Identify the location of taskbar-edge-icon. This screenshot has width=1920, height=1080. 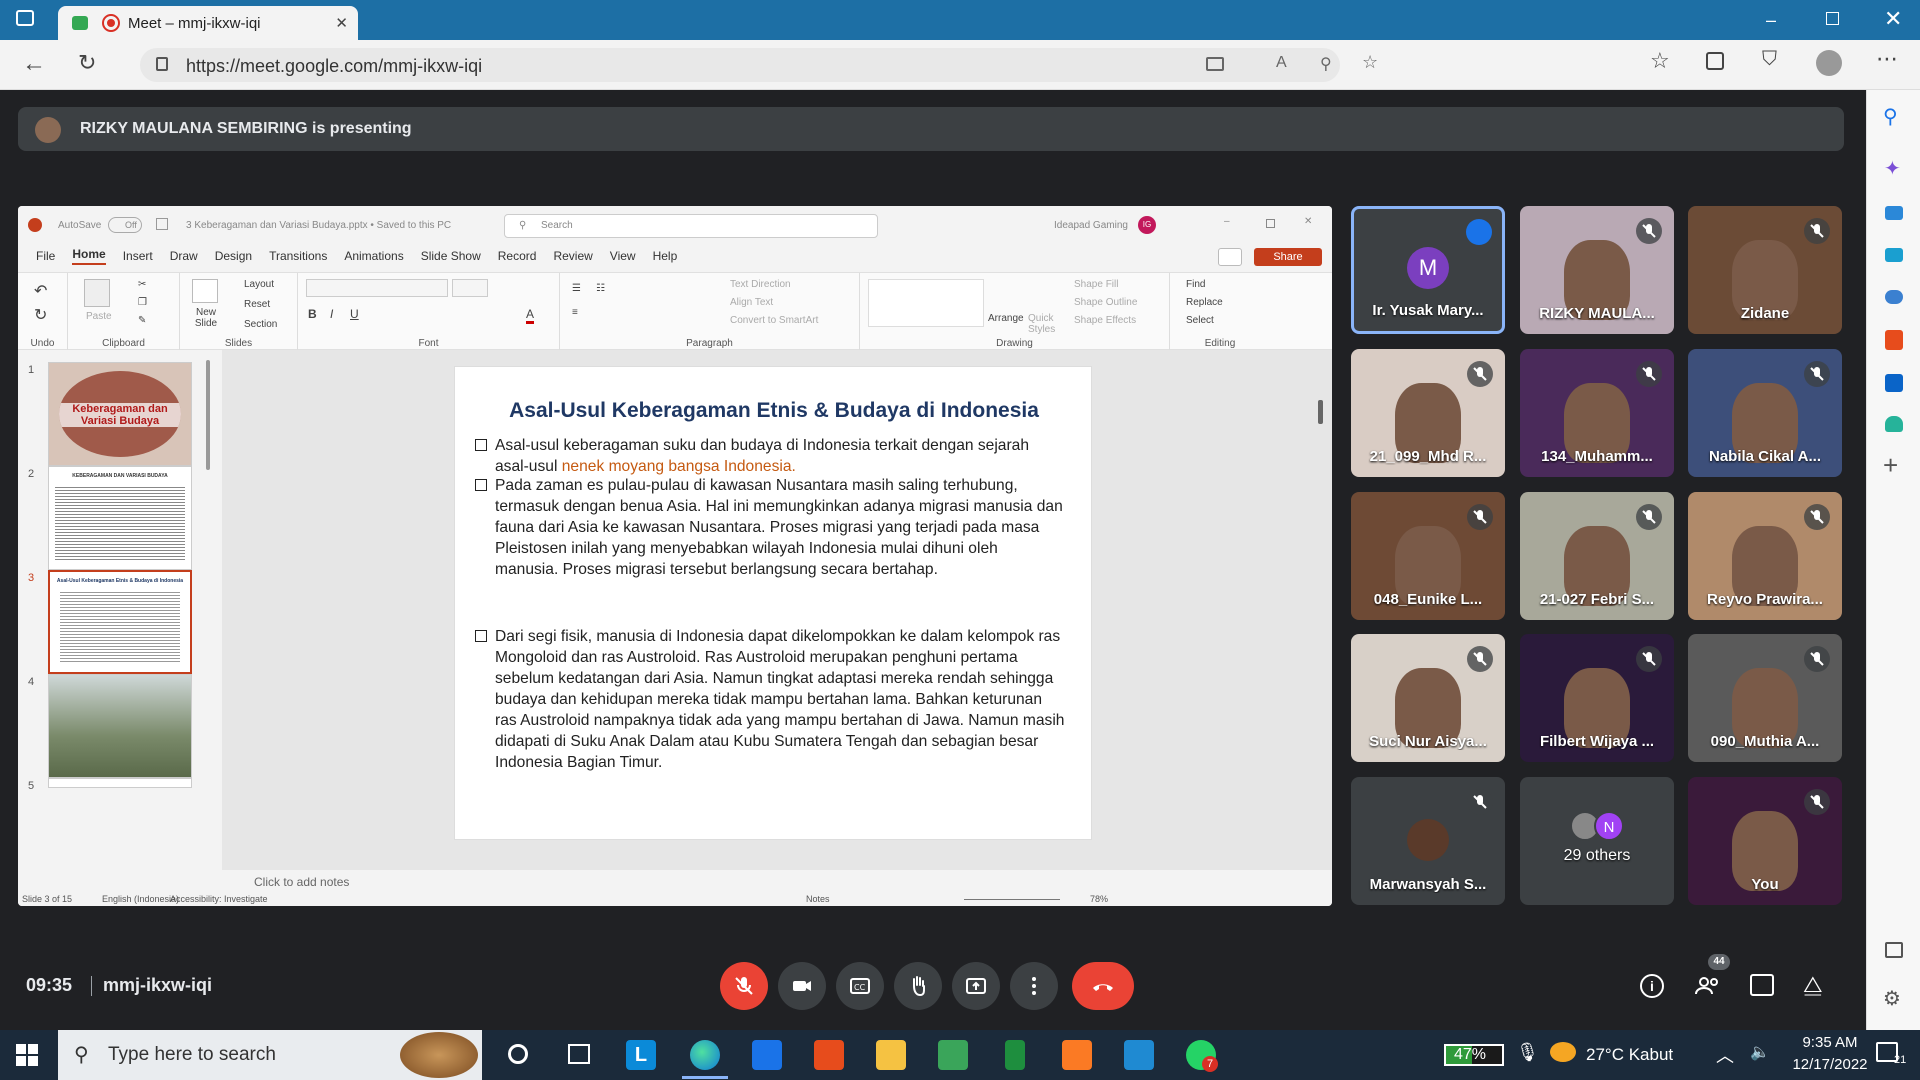
(705, 1055).